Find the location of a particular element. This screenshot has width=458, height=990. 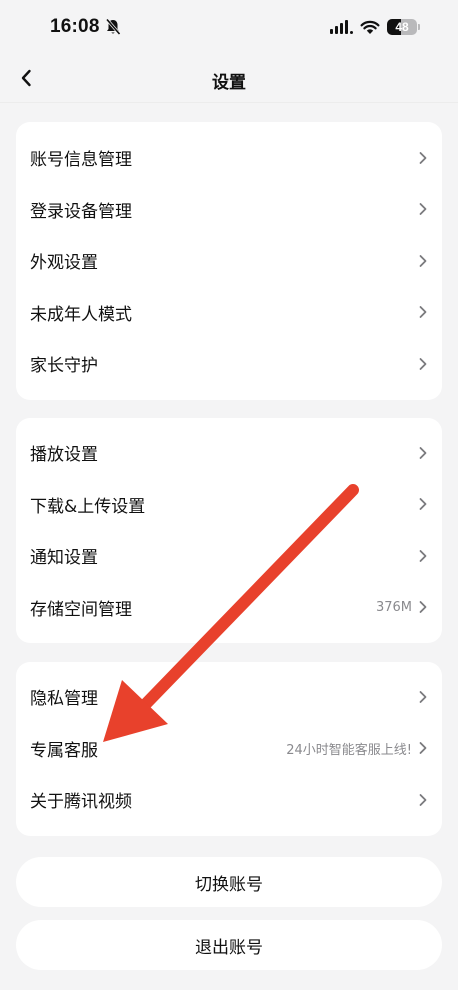

page-title: 设置 is located at coordinates (229, 83).